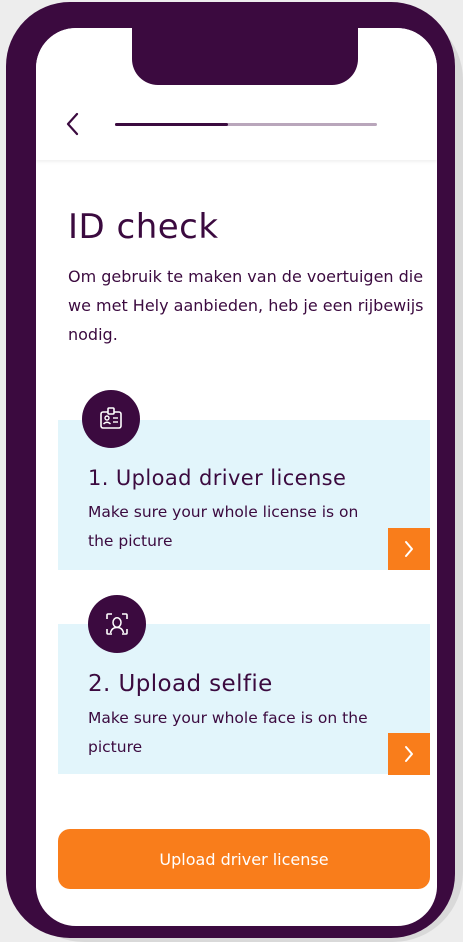 This screenshot has height=942, width=463. Describe the element at coordinates (180, 684) in the screenshot. I see `step-title: 2. Upload selfie` at that location.